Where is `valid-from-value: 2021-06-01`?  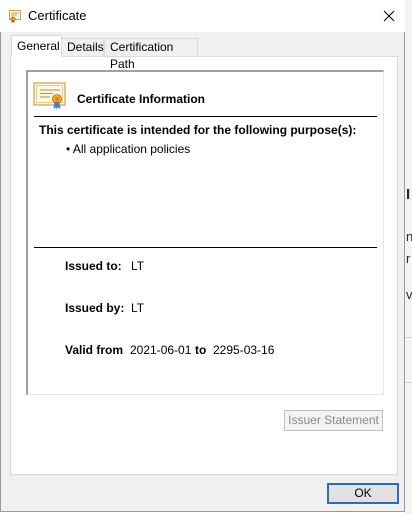 valid-from-value: 2021-06-01 is located at coordinates (161, 350).